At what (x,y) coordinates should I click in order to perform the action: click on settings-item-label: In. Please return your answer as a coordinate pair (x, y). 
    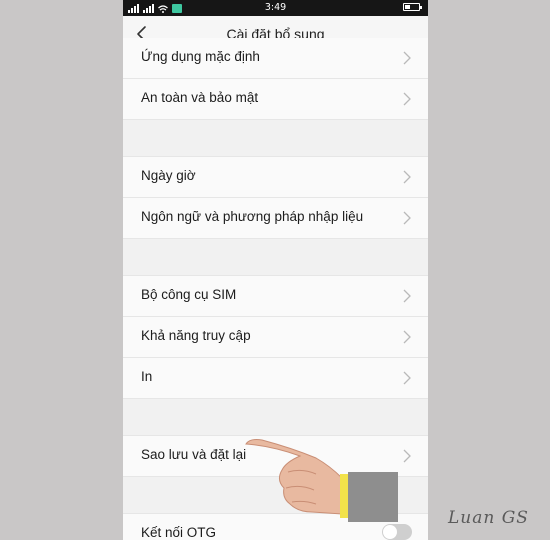
    Looking at the image, I should click on (147, 376).